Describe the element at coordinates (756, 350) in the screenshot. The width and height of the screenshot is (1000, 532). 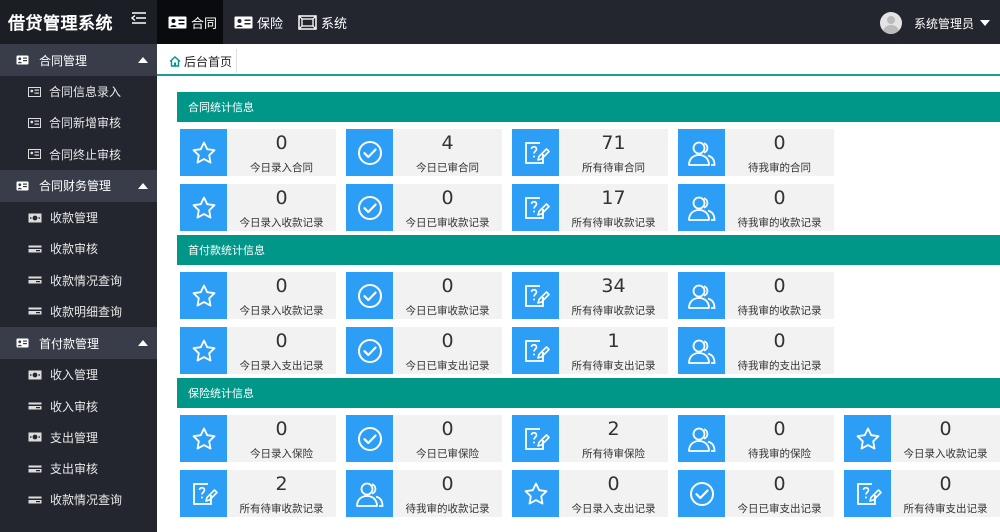
I see `stat-card: 0 待我审的支出记录` at that location.